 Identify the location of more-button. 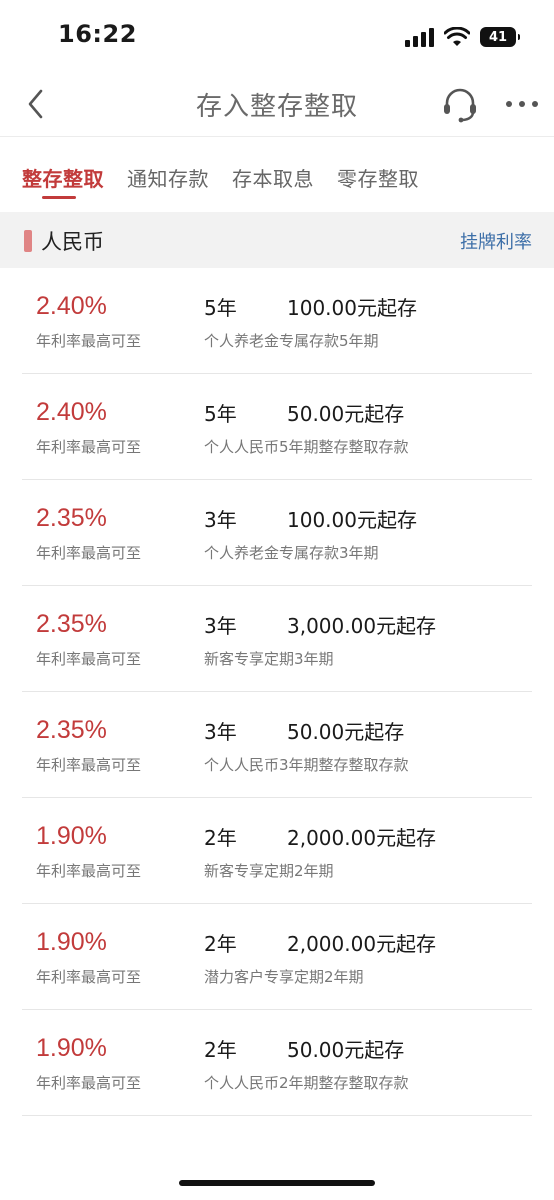
(522, 104).